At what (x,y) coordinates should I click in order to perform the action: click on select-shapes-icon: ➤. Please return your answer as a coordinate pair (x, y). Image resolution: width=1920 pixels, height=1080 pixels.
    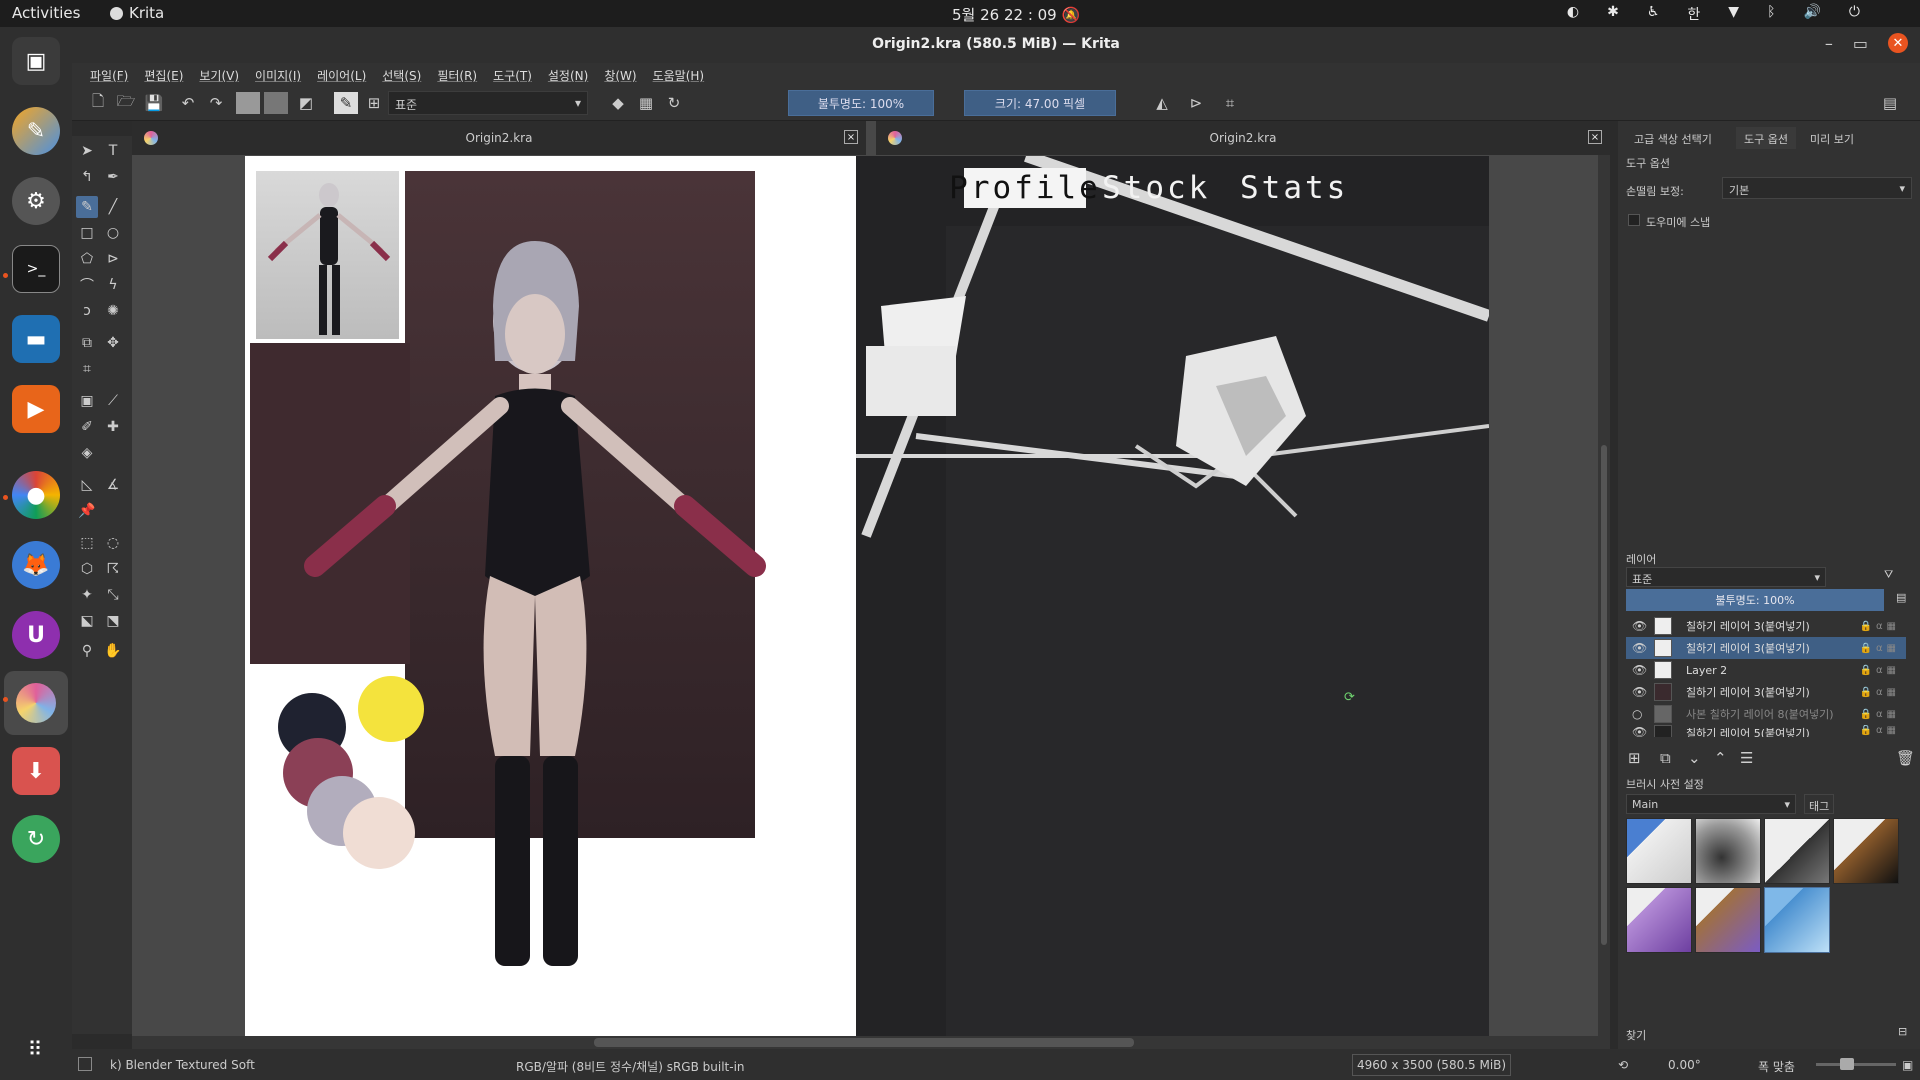
    Looking at the image, I should click on (87, 151).